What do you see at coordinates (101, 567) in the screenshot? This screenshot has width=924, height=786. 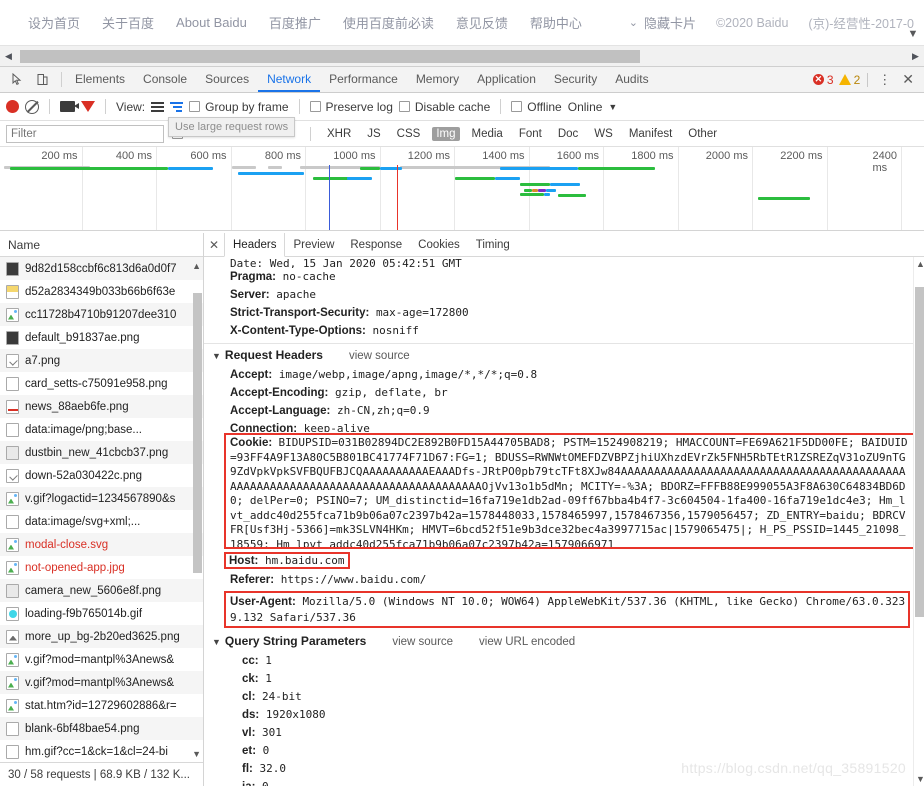 I see `request-list-item: not-opened-app.jpg` at bounding box center [101, 567].